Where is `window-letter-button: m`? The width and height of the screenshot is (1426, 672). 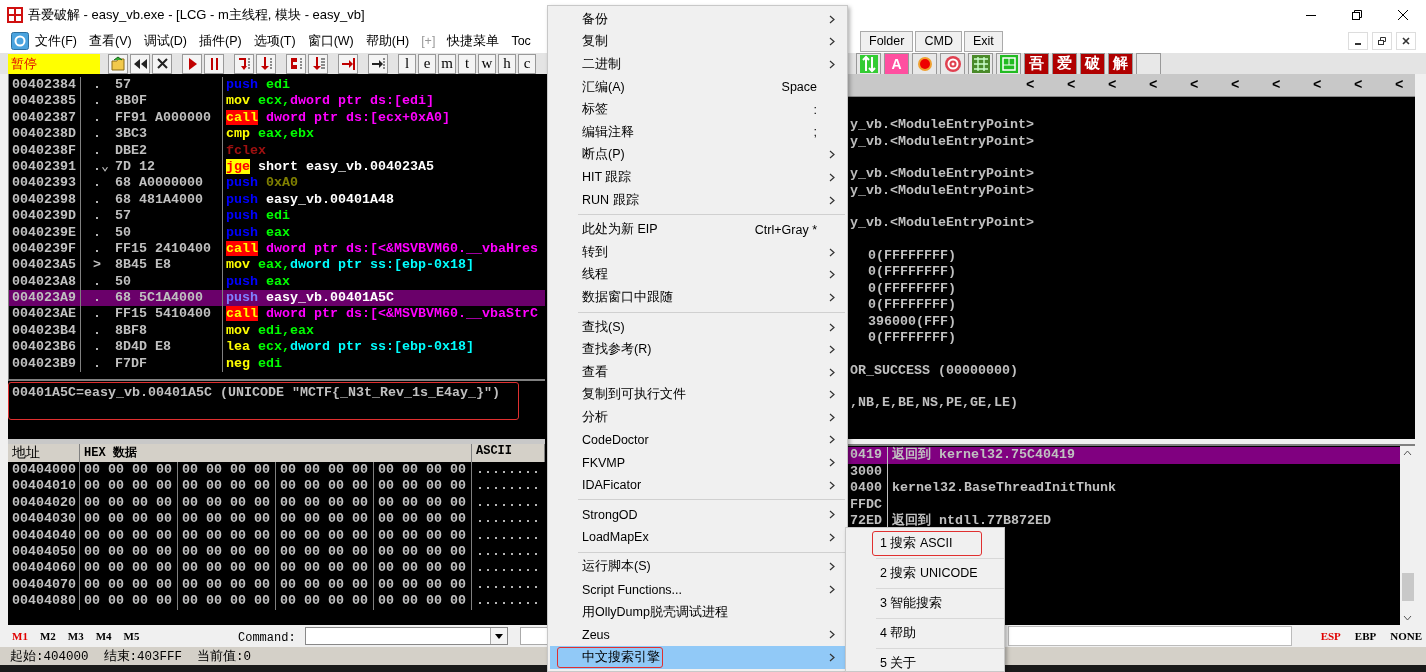 window-letter-button: m is located at coordinates (447, 63).